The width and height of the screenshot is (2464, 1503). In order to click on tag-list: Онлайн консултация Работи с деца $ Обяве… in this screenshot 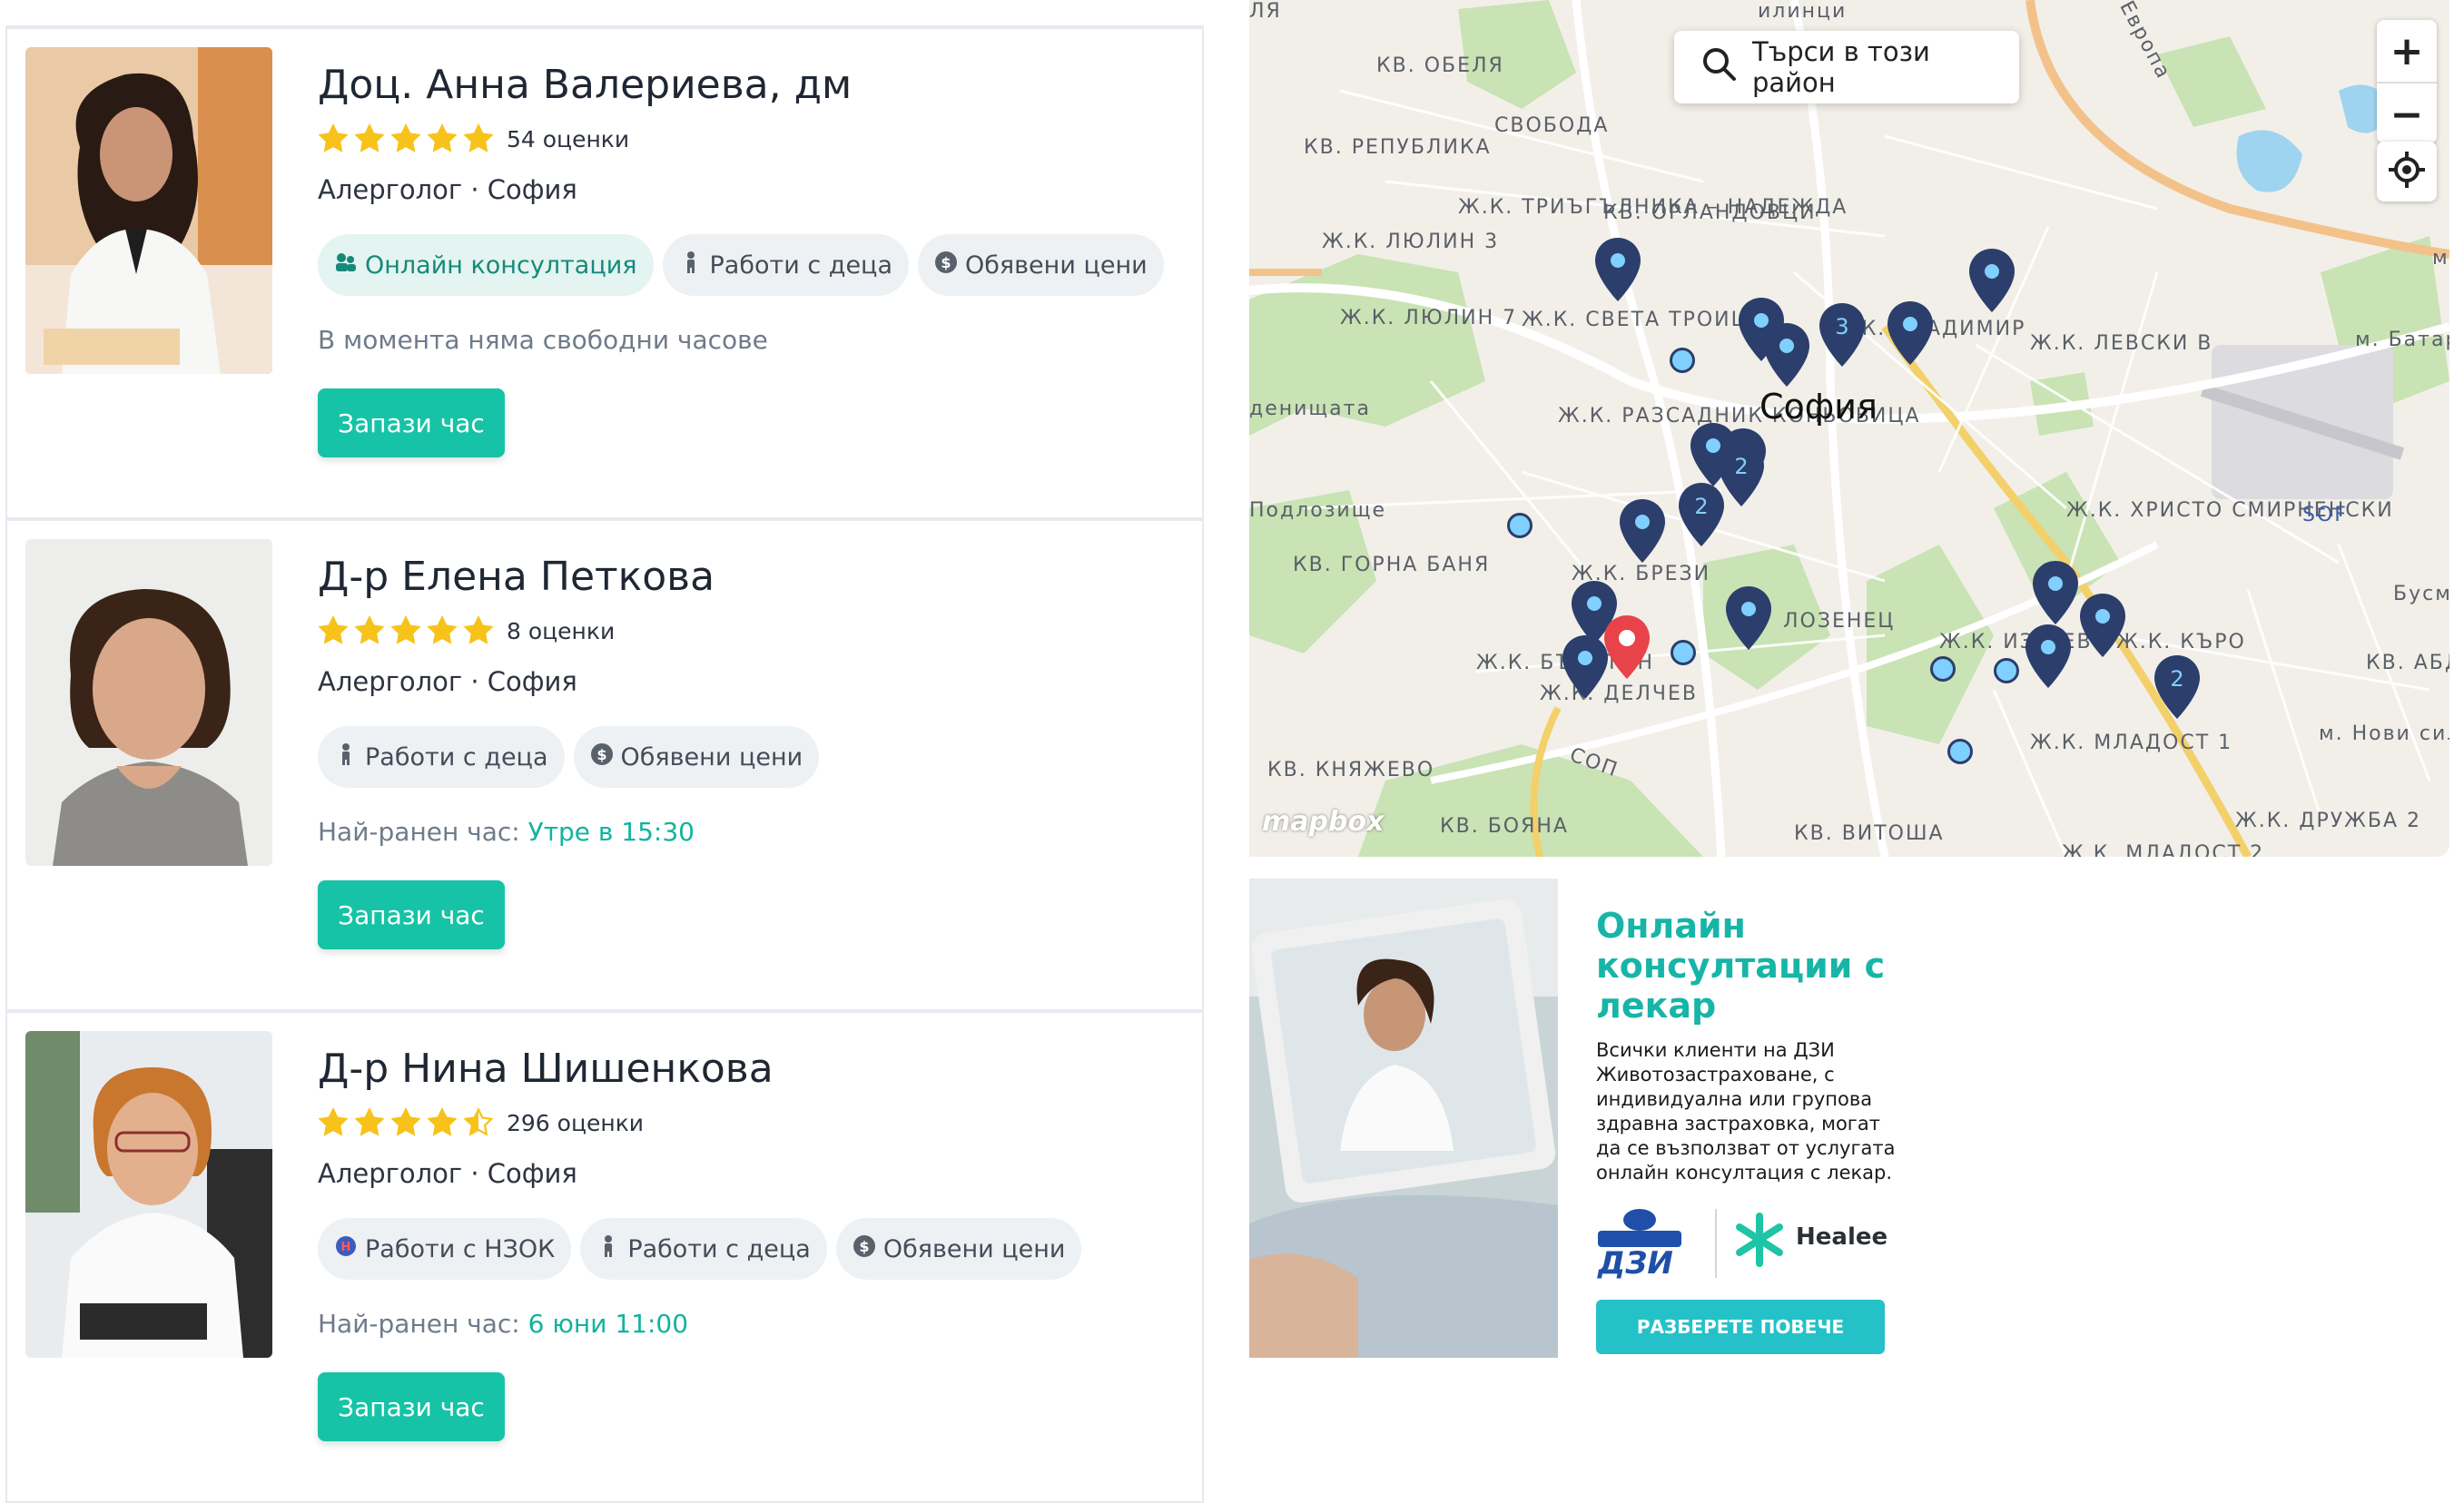, I will do `click(741, 265)`.